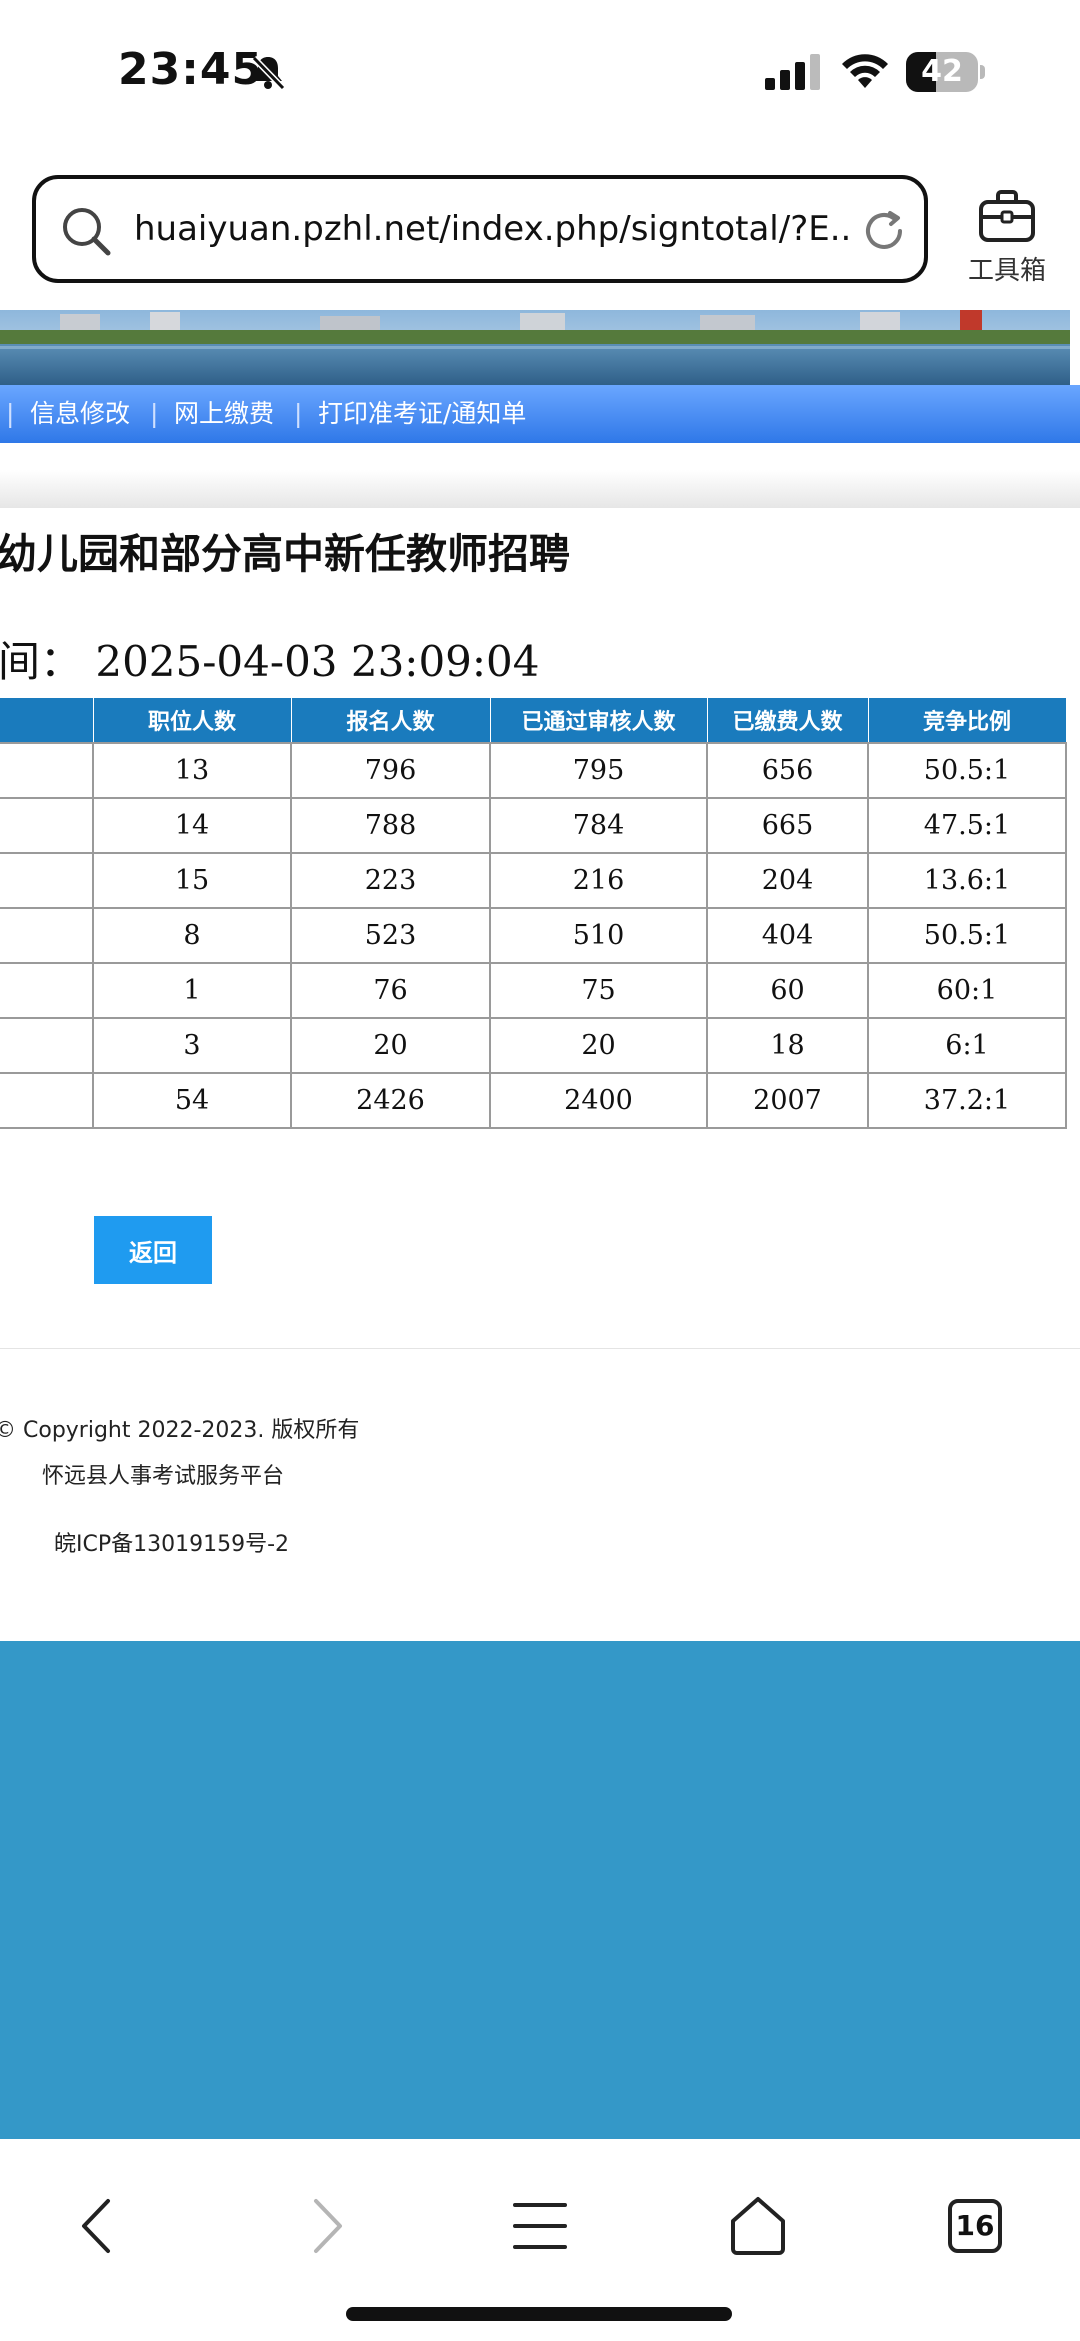 The width and height of the screenshot is (1080, 2341). I want to click on table-header-row: 职位人数 报名人数 已通过审核人数 已缴费人数 竞争比例, so click(533, 720).